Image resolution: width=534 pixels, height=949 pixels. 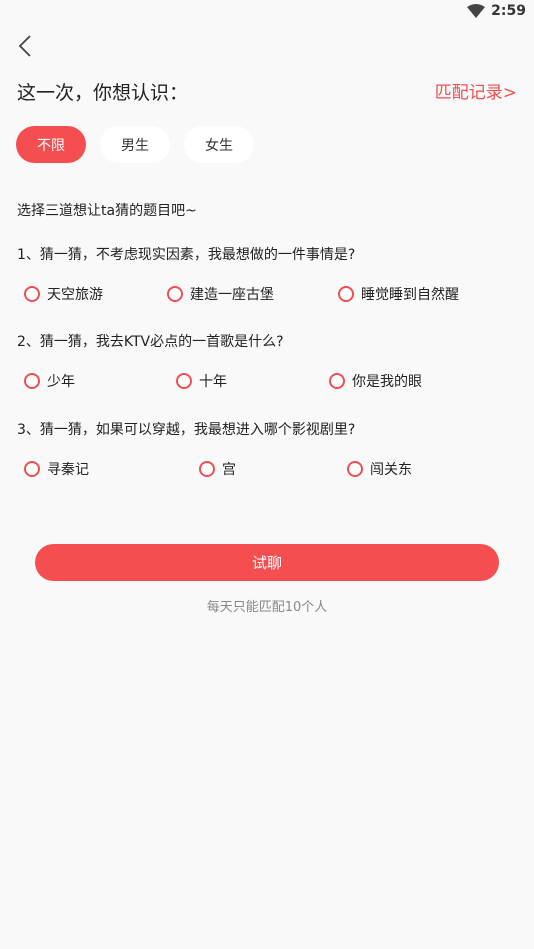 I want to click on wifi-icon, so click(x=476, y=11).